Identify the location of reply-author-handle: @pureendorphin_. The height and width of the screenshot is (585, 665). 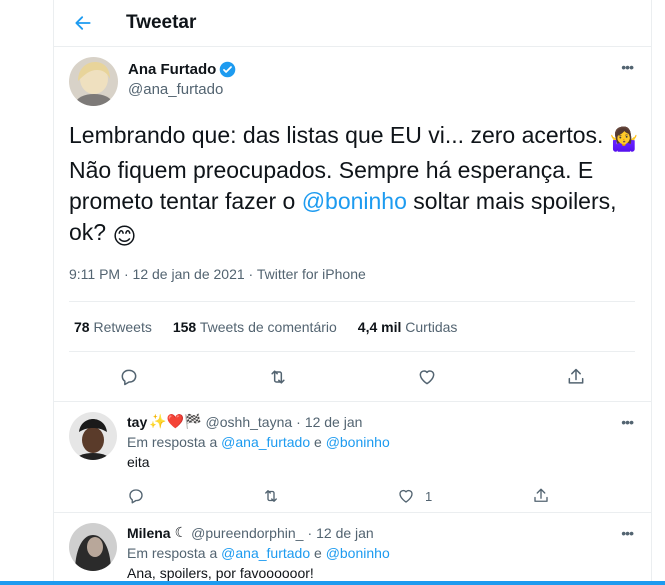
(247, 533).